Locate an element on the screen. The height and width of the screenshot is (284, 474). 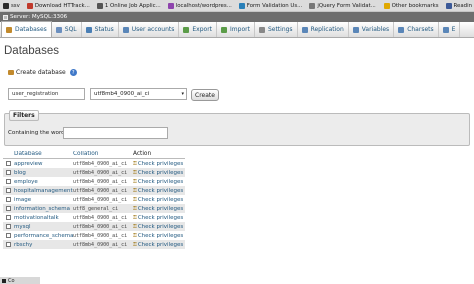
database-link: motivationaltalk is located at coordinates (43, 218).